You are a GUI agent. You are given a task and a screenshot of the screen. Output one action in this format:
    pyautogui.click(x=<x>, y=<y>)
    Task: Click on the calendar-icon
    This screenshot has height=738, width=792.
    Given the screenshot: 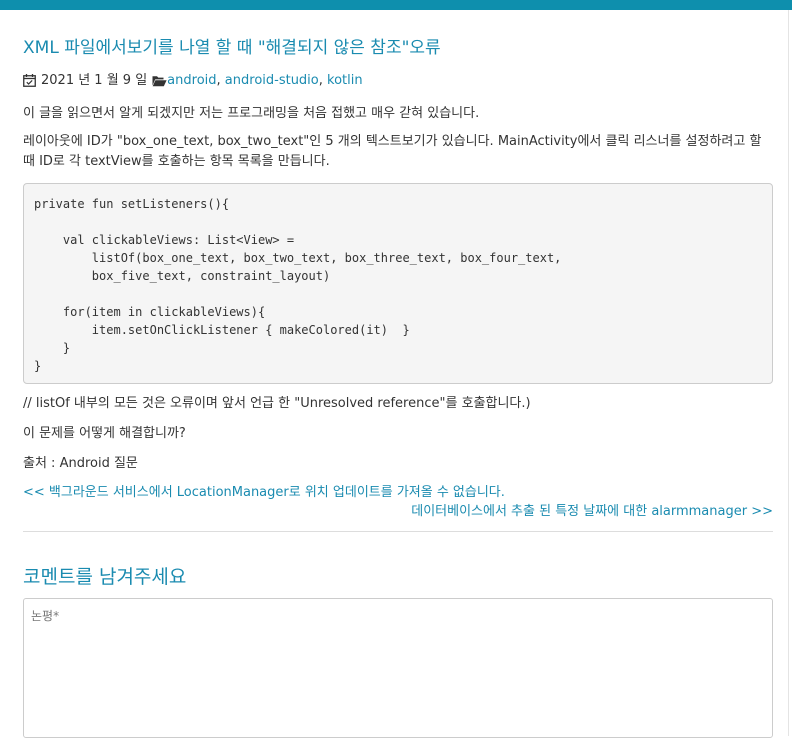 What is the action you would take?
    pyautogui.click(x=29, y=81)
    